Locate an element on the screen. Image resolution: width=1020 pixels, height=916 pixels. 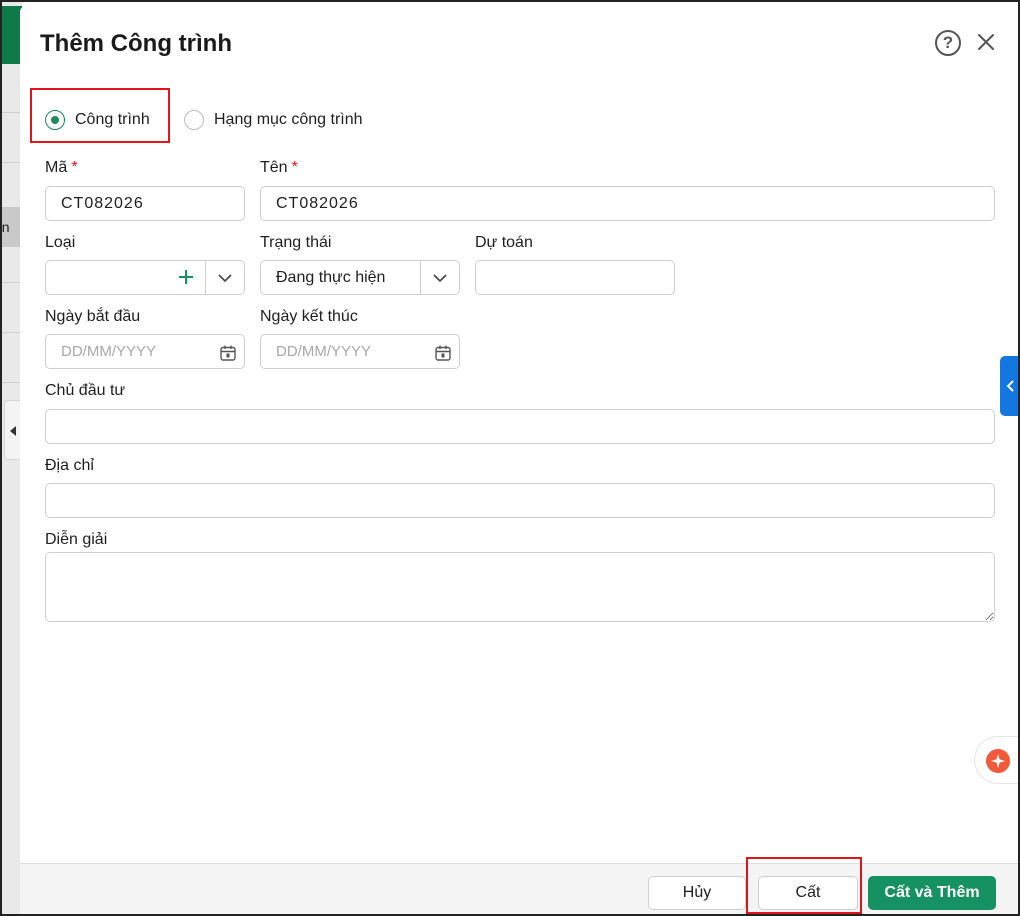
radio-unchecked-icon is located at coordinates (194, 120).